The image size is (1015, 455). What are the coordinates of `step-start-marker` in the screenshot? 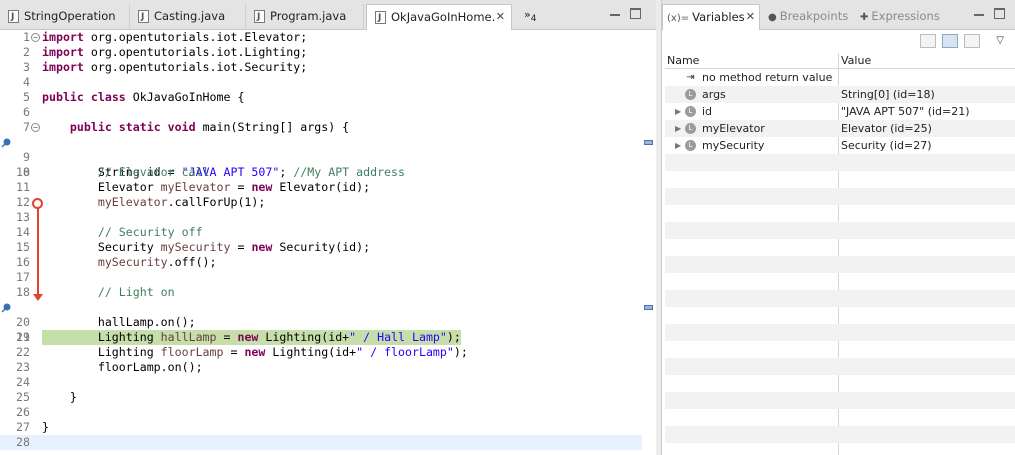 It's located at (37, 203).